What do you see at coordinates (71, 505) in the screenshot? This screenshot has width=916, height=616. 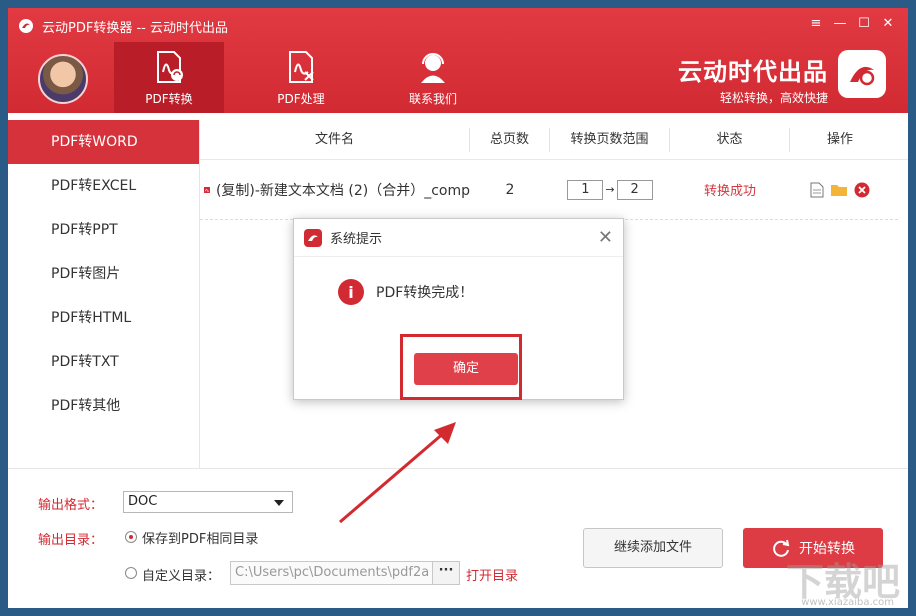 I see `output-format-label: 输出格式：` at bounding box center [71, 505].